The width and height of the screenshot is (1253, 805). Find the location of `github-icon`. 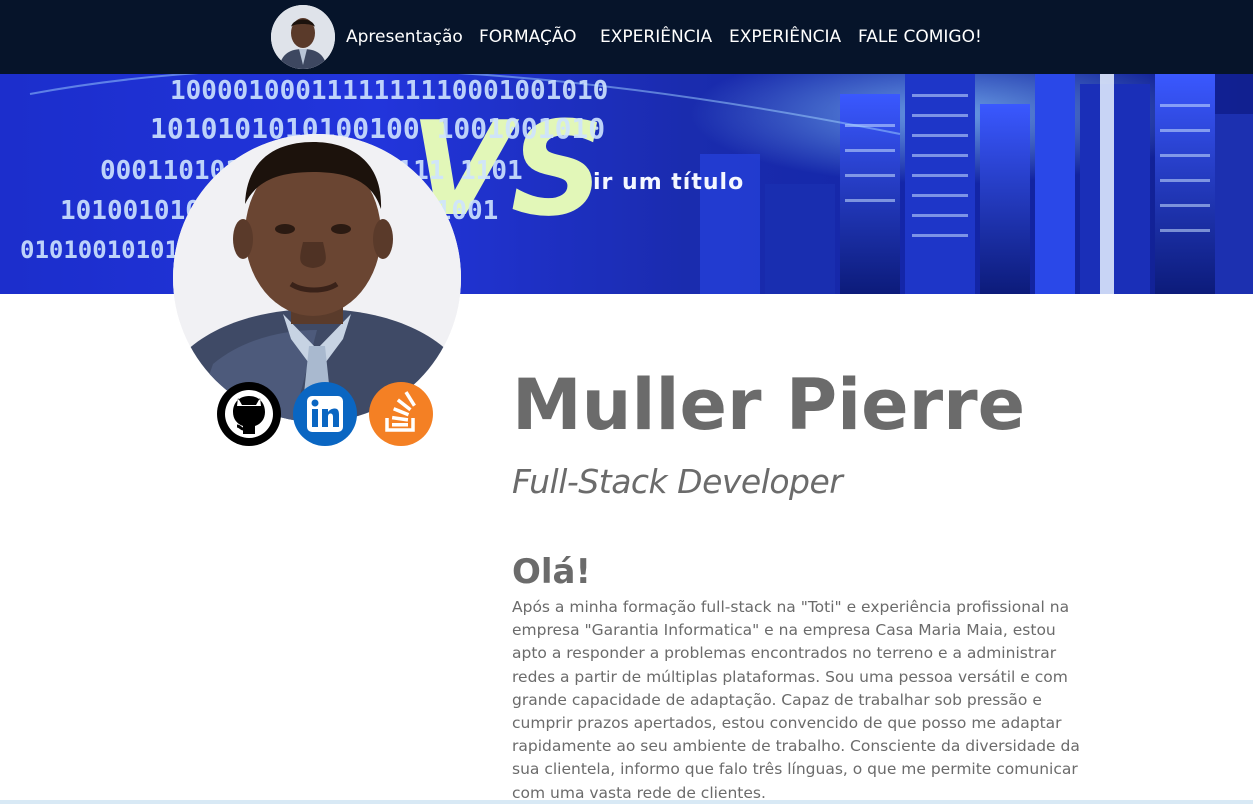

github-icon is located at coordinates (249, 414).